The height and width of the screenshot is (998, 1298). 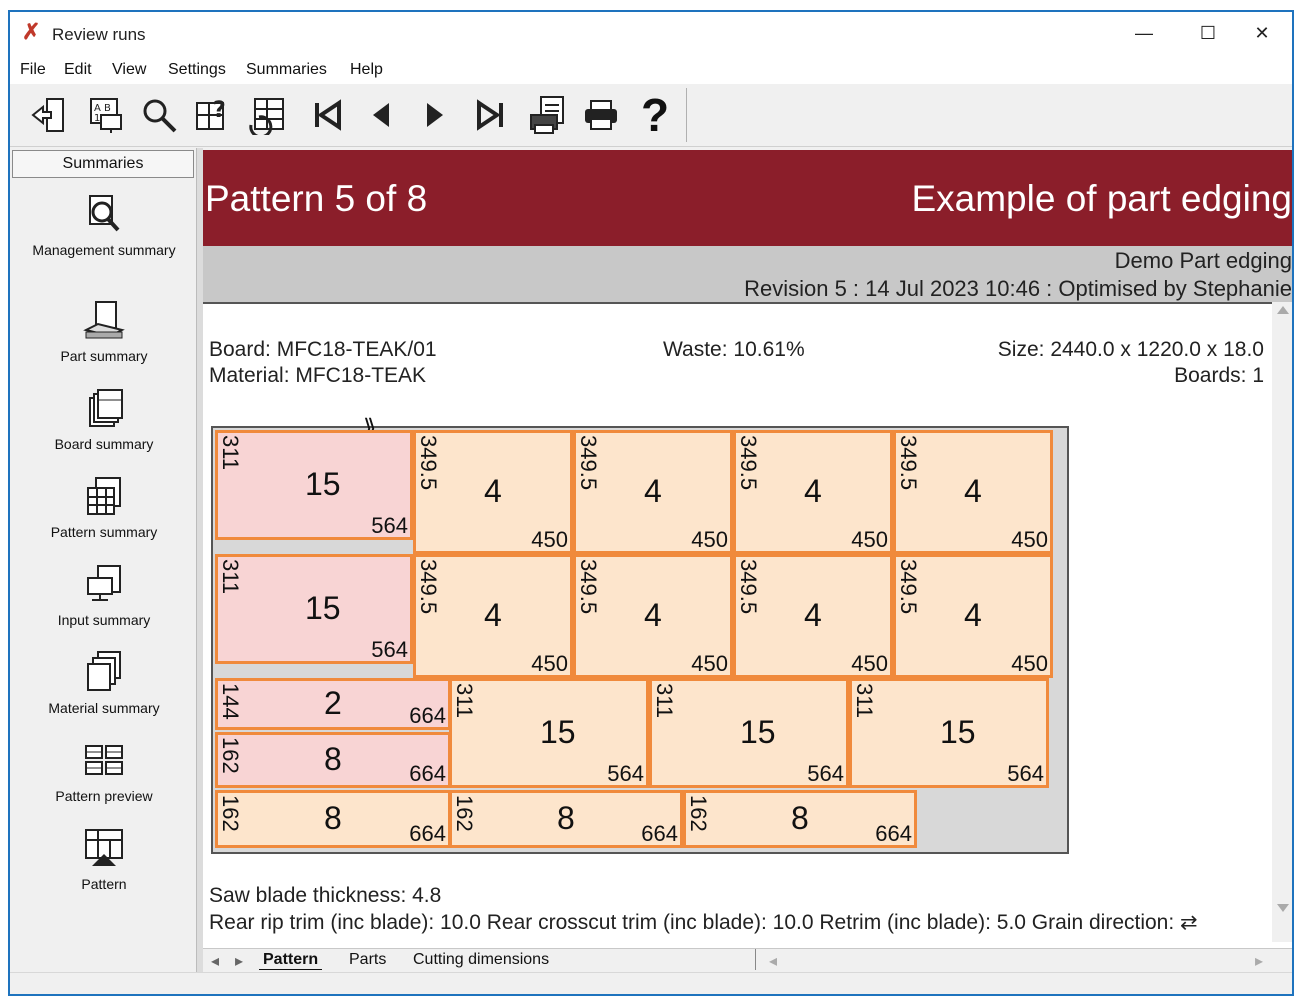 I want to click on pattern-part: 311 15 564, so click(x=549, y=733).